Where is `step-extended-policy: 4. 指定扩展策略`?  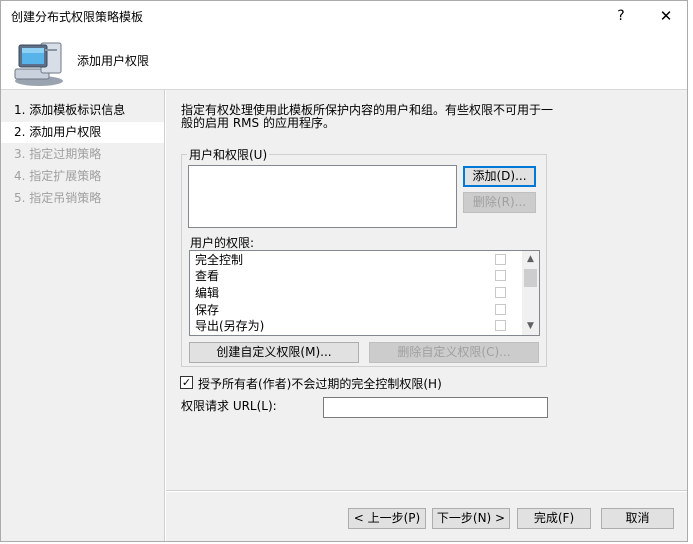
step-extended-policy: 4. 指定扩展策略 is located at coordinates (58, 176).